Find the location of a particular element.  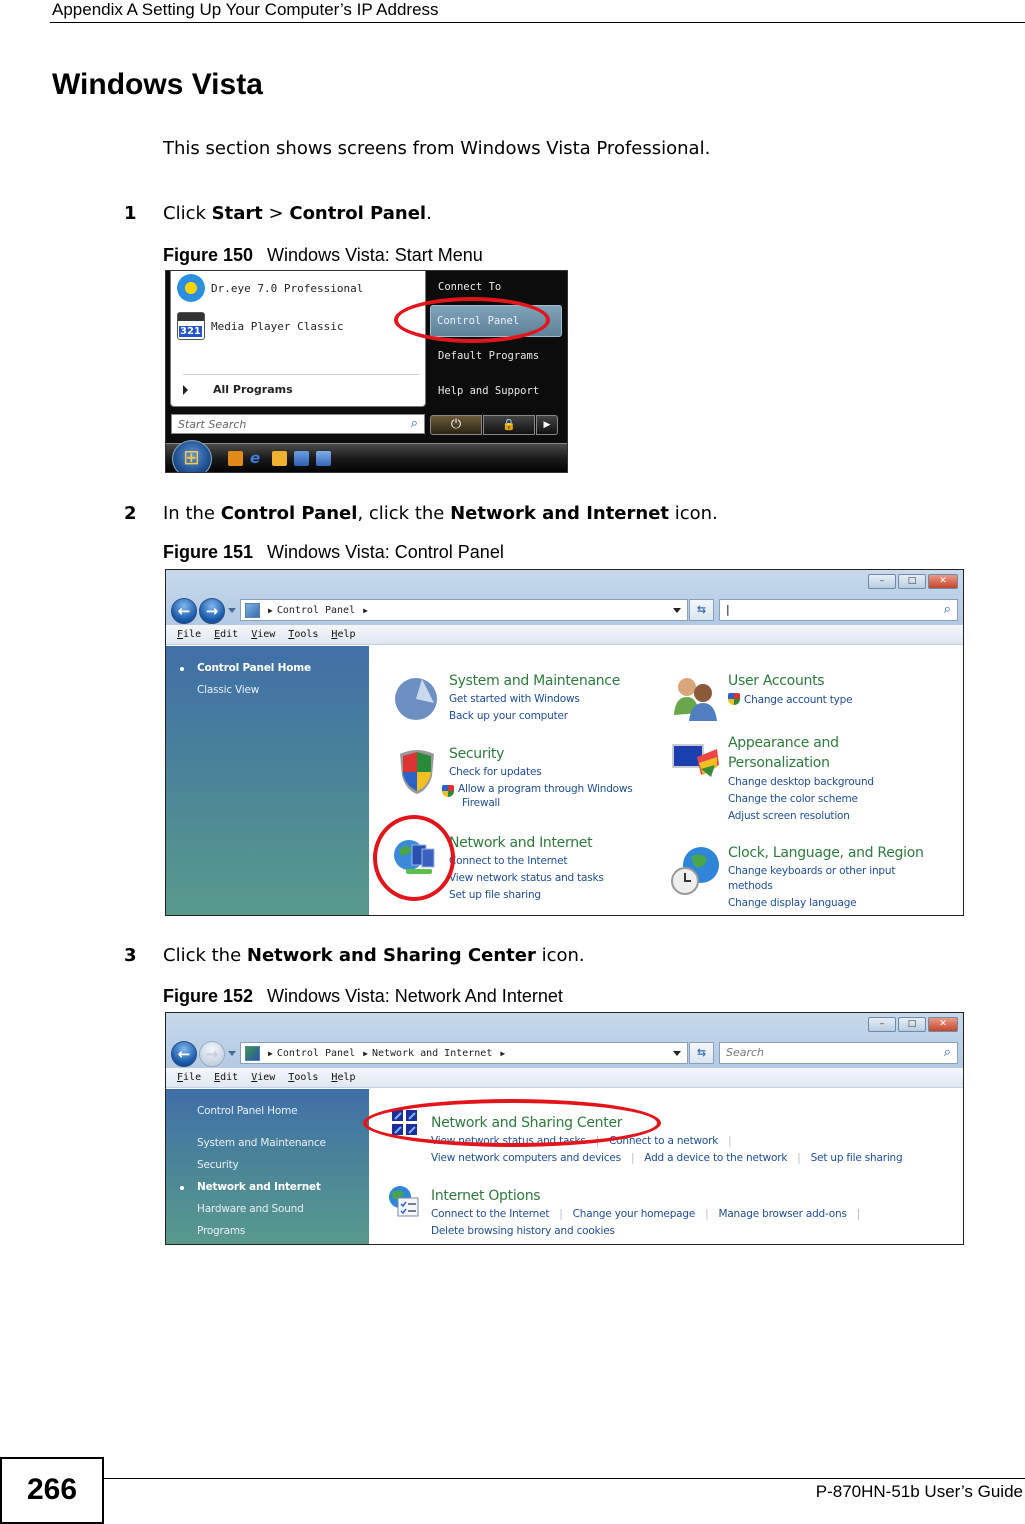

task-link: Change keyboards or other input is located at coordinates (811, 871).